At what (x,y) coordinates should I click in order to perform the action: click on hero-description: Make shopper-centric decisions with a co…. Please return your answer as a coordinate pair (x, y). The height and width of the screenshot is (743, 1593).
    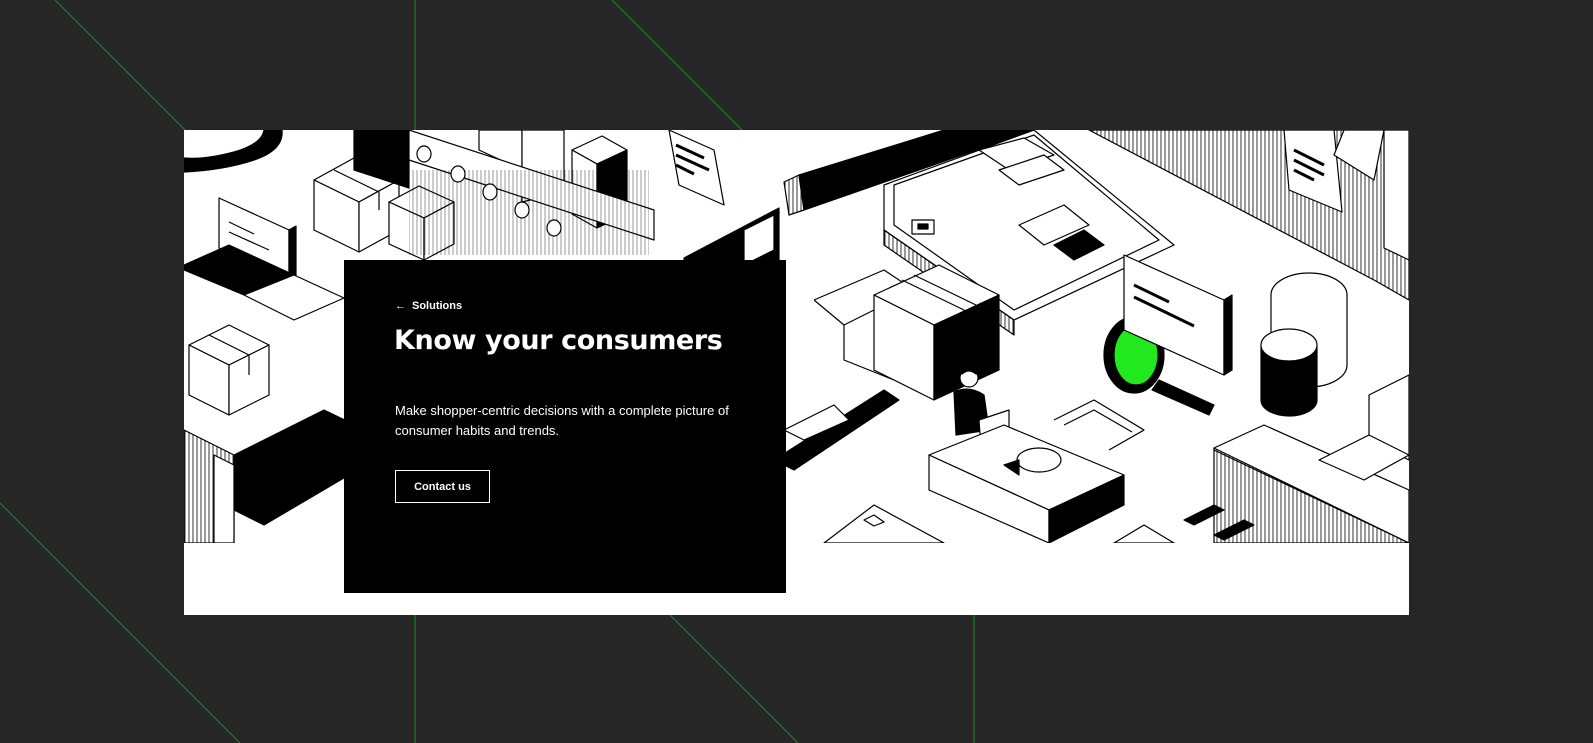
    Looking at the image, I should click on (562, 420).